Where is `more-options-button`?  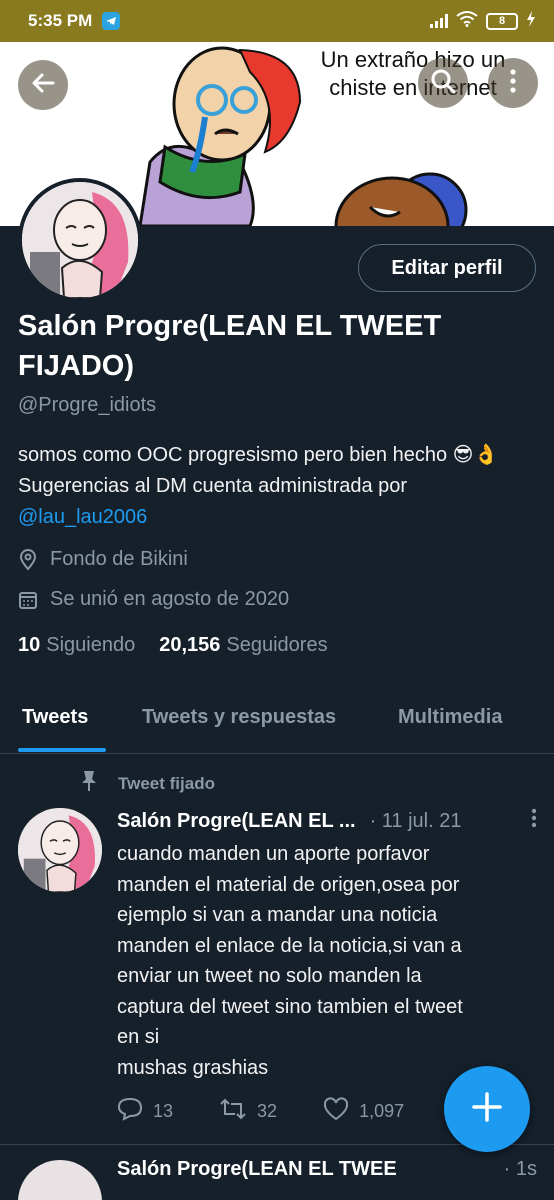
more-options-button is located at coordinates (513, 83).